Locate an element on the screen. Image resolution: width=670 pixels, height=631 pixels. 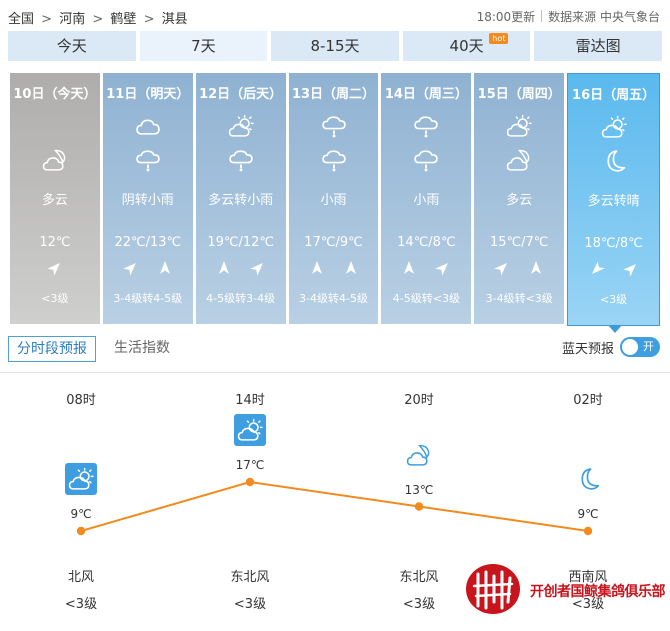
hour-time: 20时 is located at coordinates (419, 400).